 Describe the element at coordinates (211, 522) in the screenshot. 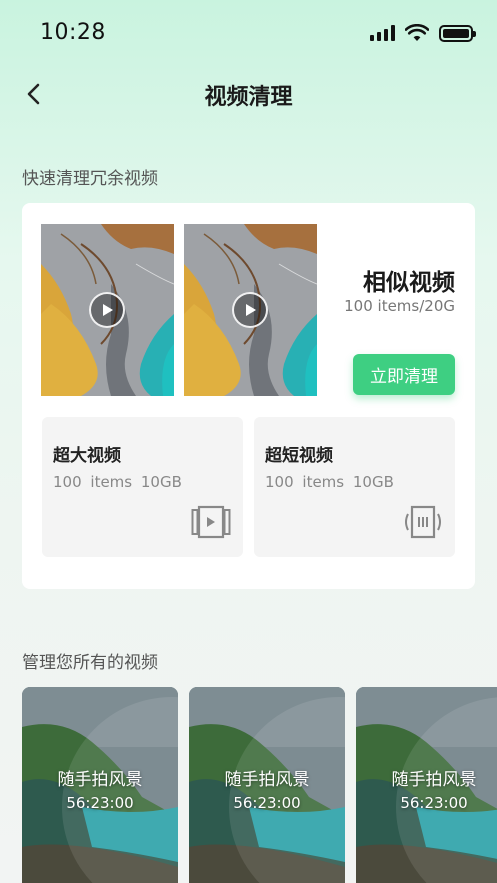

I see `large-video-icon` at that location.